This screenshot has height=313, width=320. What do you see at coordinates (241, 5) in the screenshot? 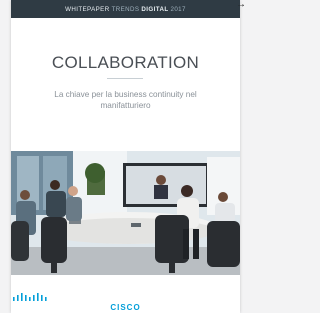
I see `arrow-icon: →` at bounding box center [241, 5].